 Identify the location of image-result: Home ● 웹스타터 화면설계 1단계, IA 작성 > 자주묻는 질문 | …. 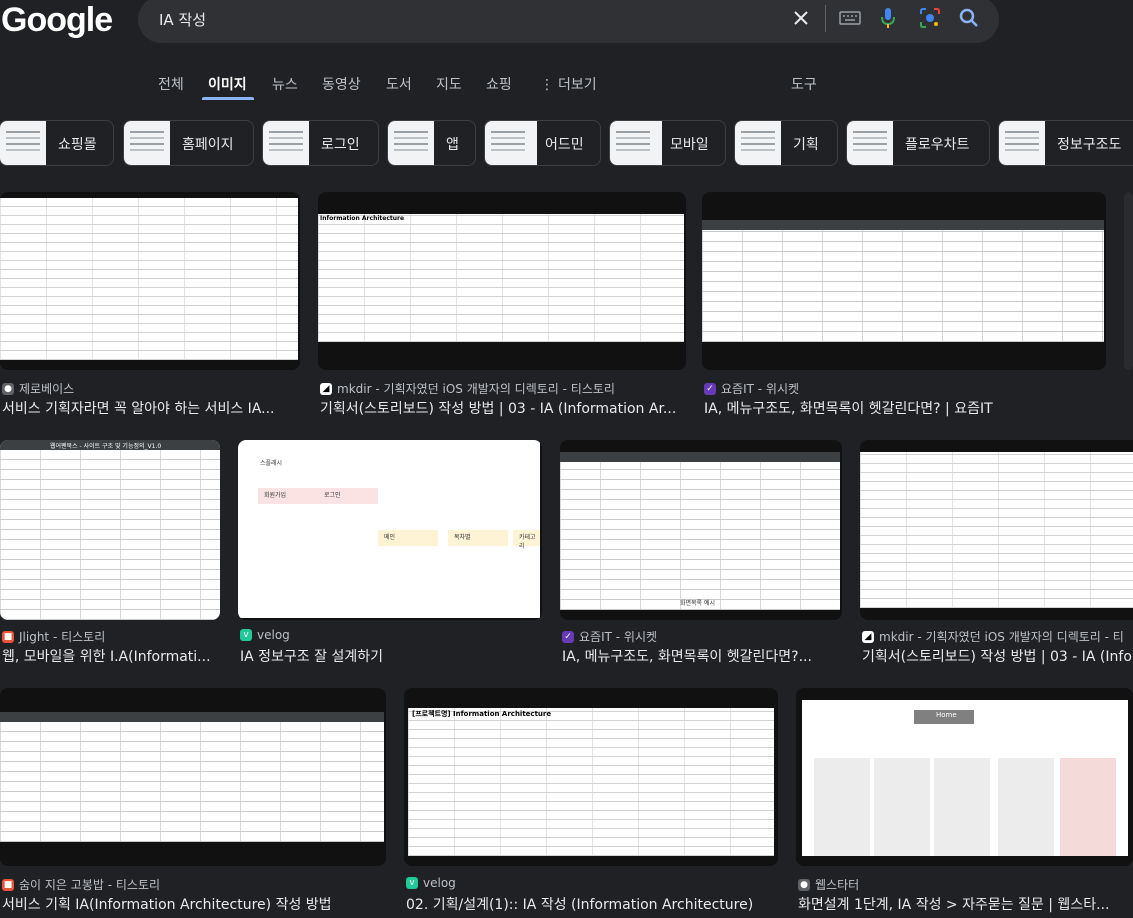
(964, 802).